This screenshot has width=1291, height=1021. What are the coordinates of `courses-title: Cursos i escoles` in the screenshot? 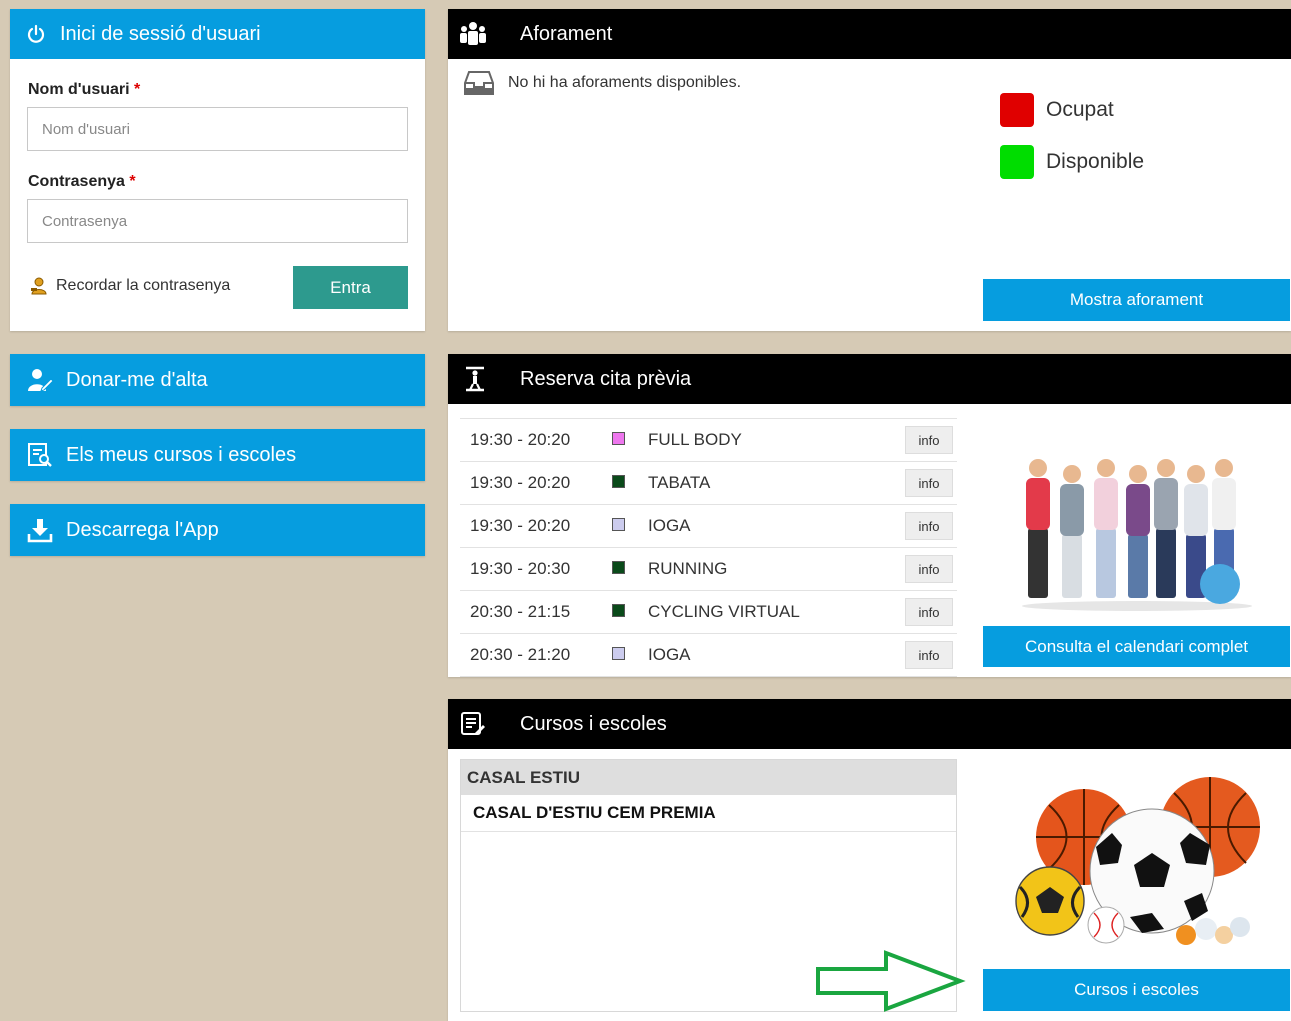 It's located at (593, 723).